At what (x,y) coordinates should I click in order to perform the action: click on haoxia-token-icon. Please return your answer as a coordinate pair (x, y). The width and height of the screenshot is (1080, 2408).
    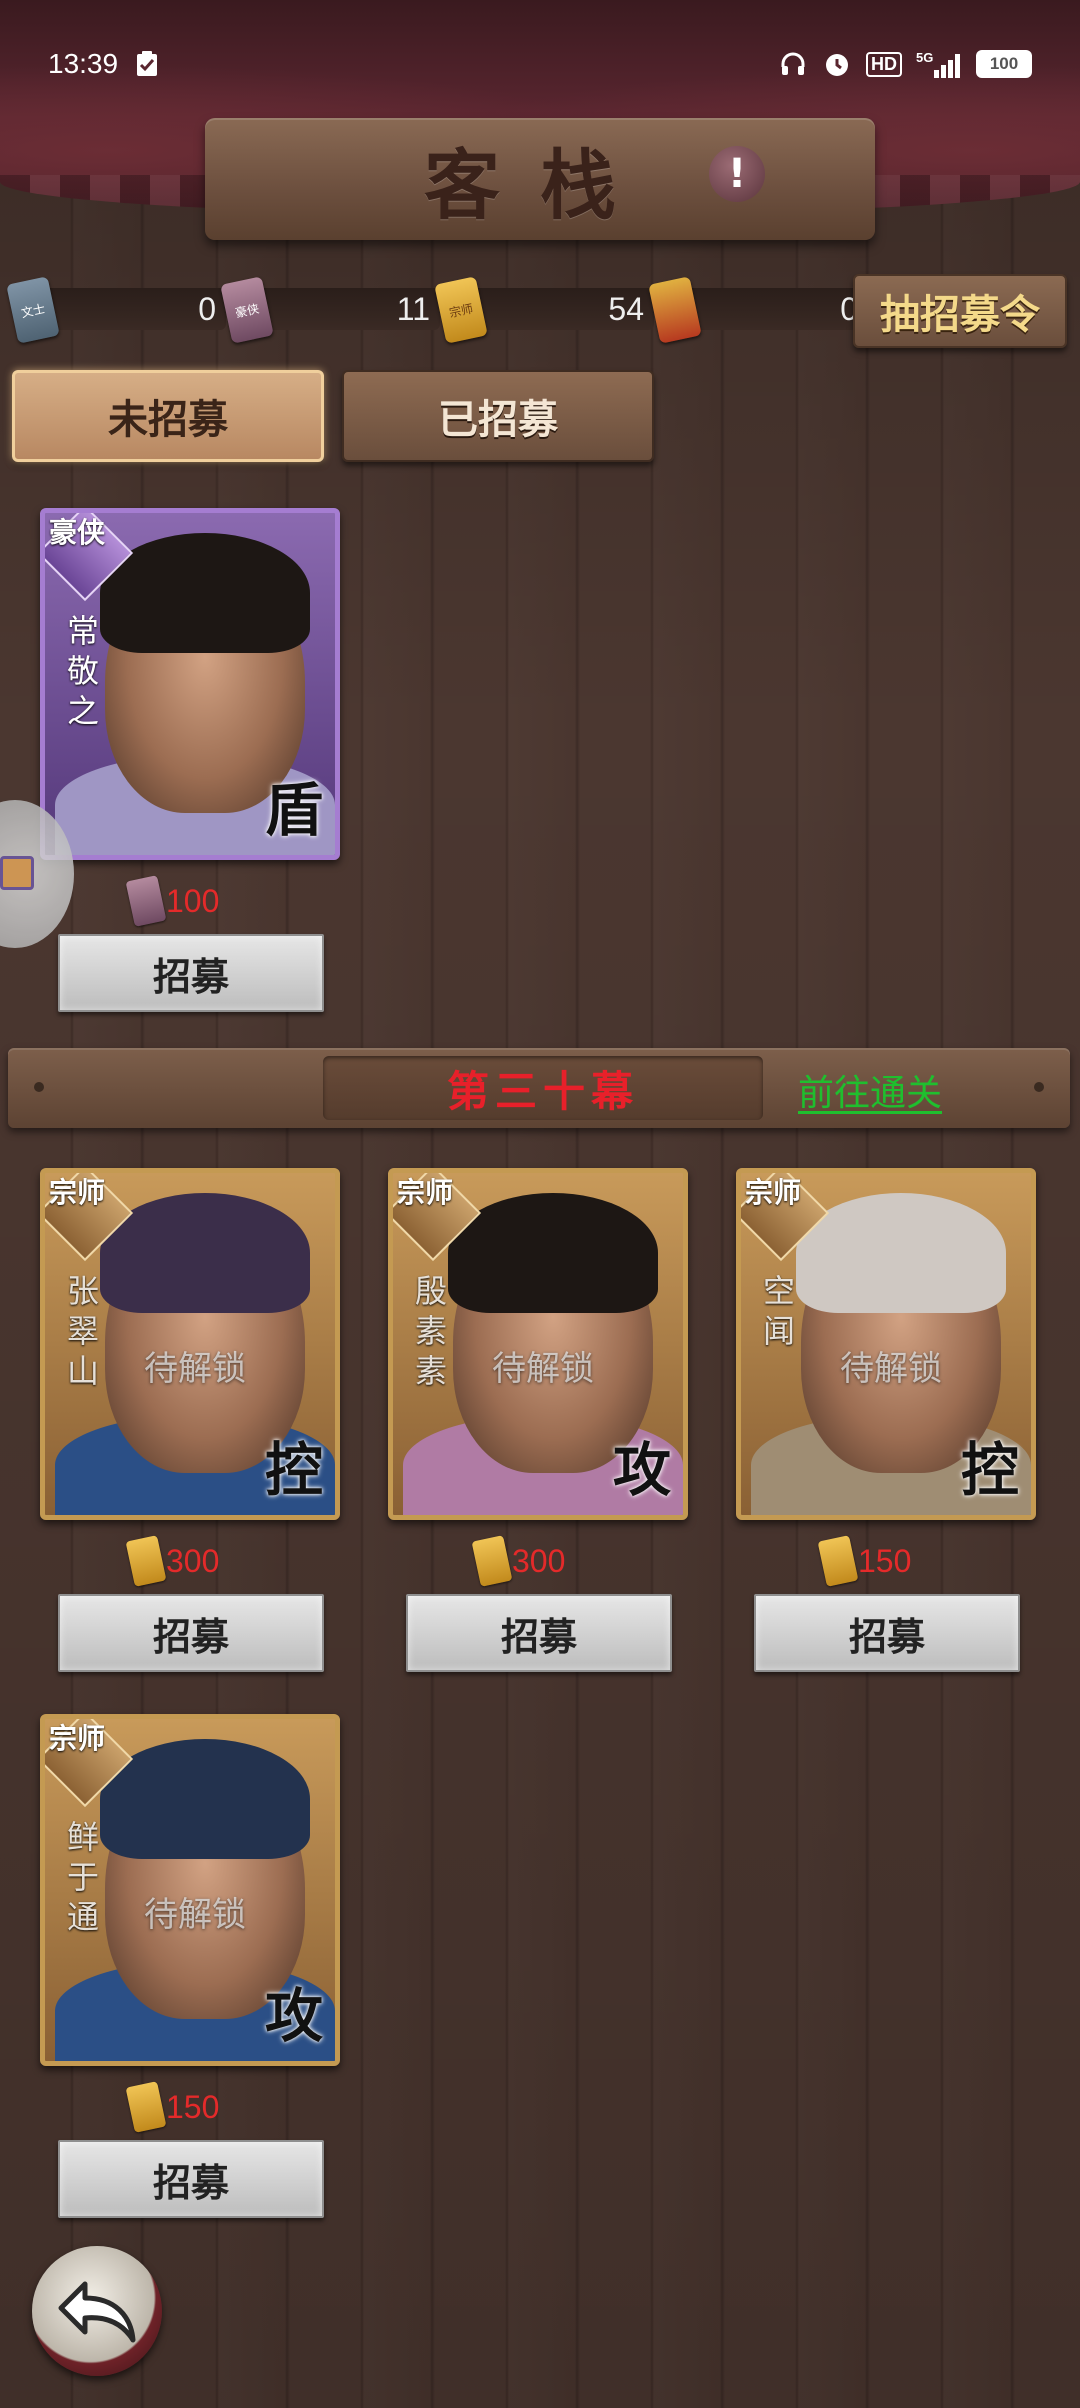
    Looking at the image, I should click on (146, 901).